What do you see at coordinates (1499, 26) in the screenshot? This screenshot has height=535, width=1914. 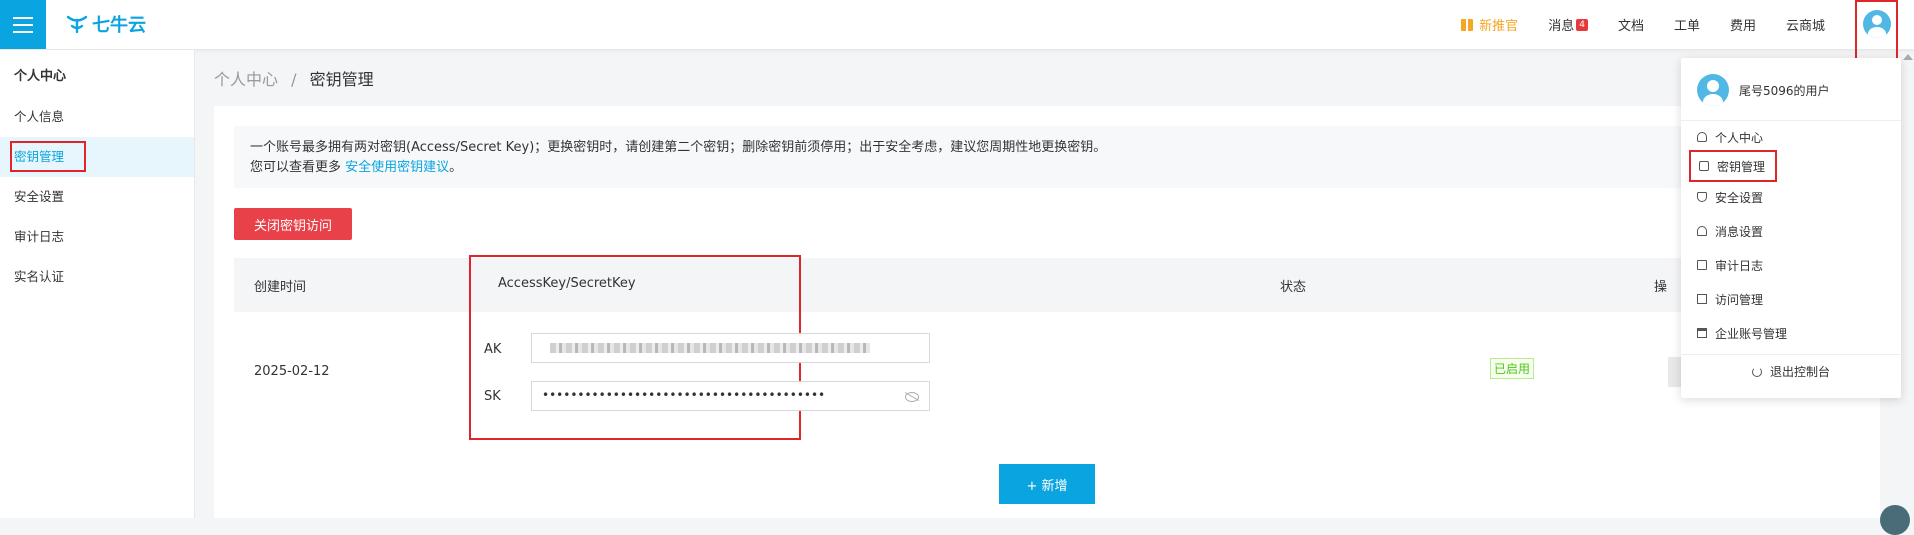 I see `nav-promo-label: 新推官` at bounding box center [1499, 26].